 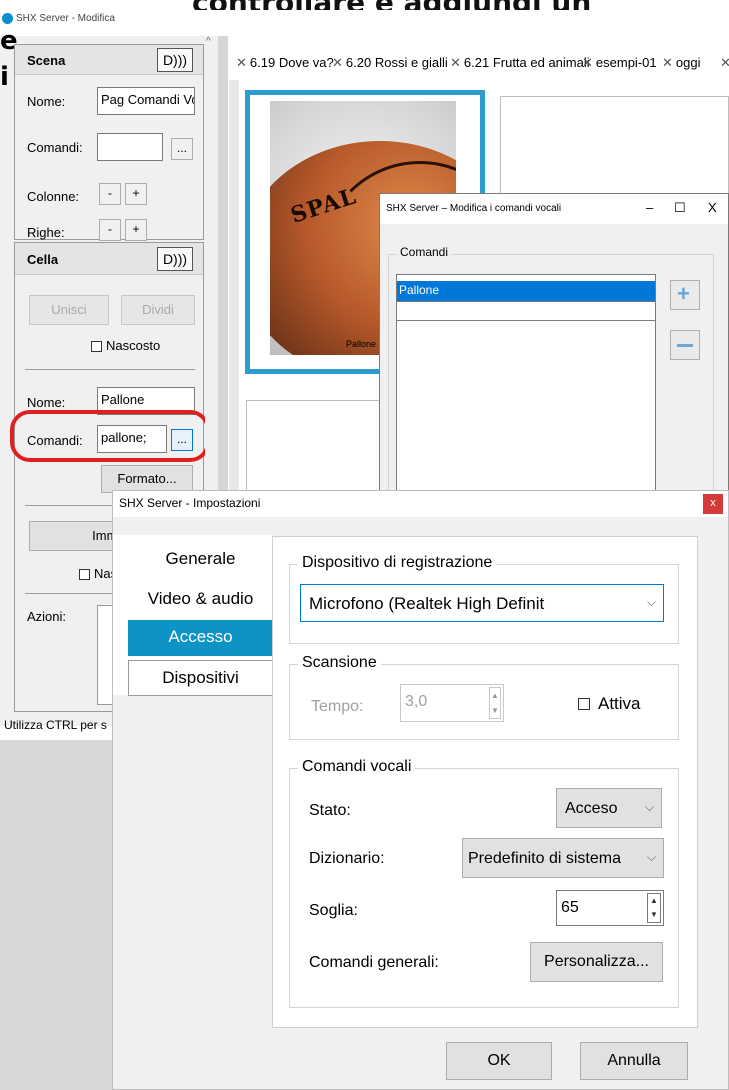 What do you see at coordinates (110, 194) in the screenshot?
I see `colonne-minus-button: -` at bounding box center [110, 194].